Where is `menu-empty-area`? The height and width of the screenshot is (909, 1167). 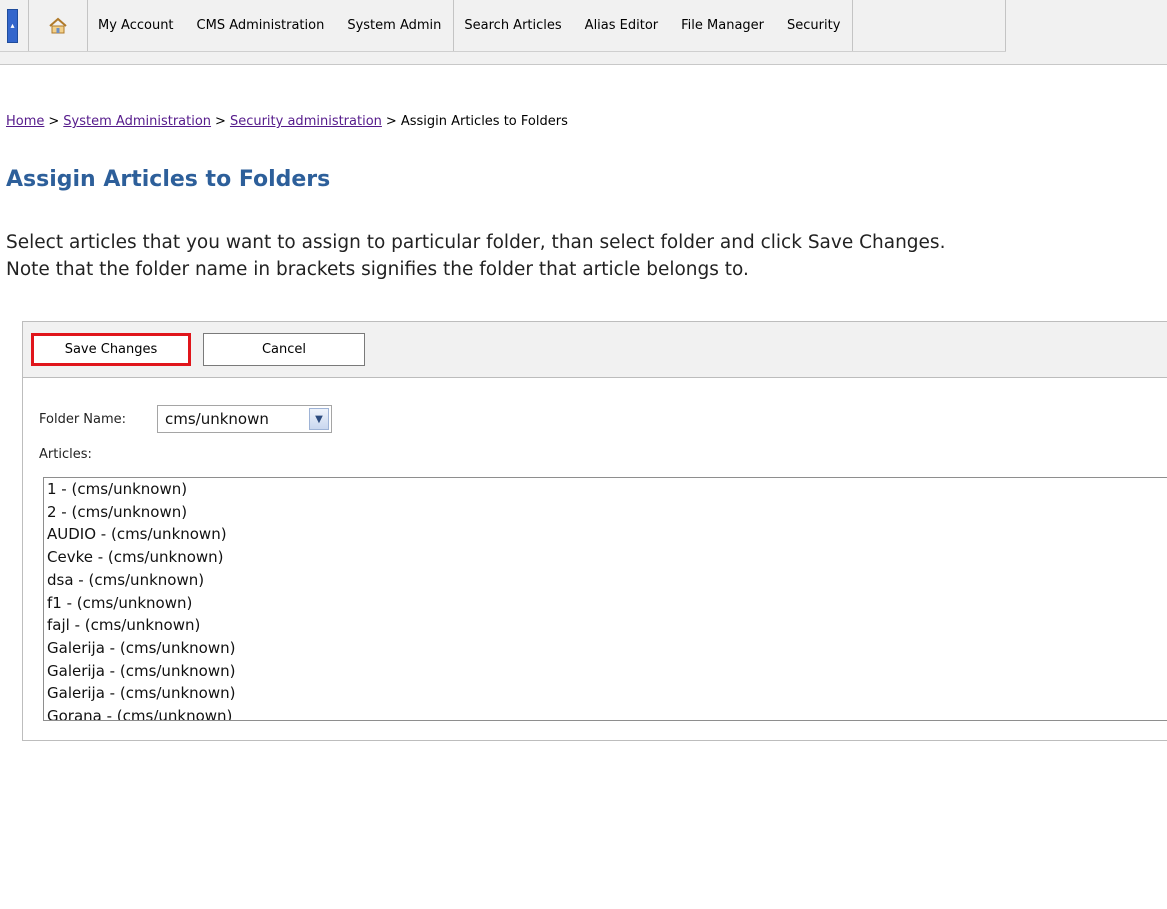
menu-empty-area is located at coordinates (930, 25).